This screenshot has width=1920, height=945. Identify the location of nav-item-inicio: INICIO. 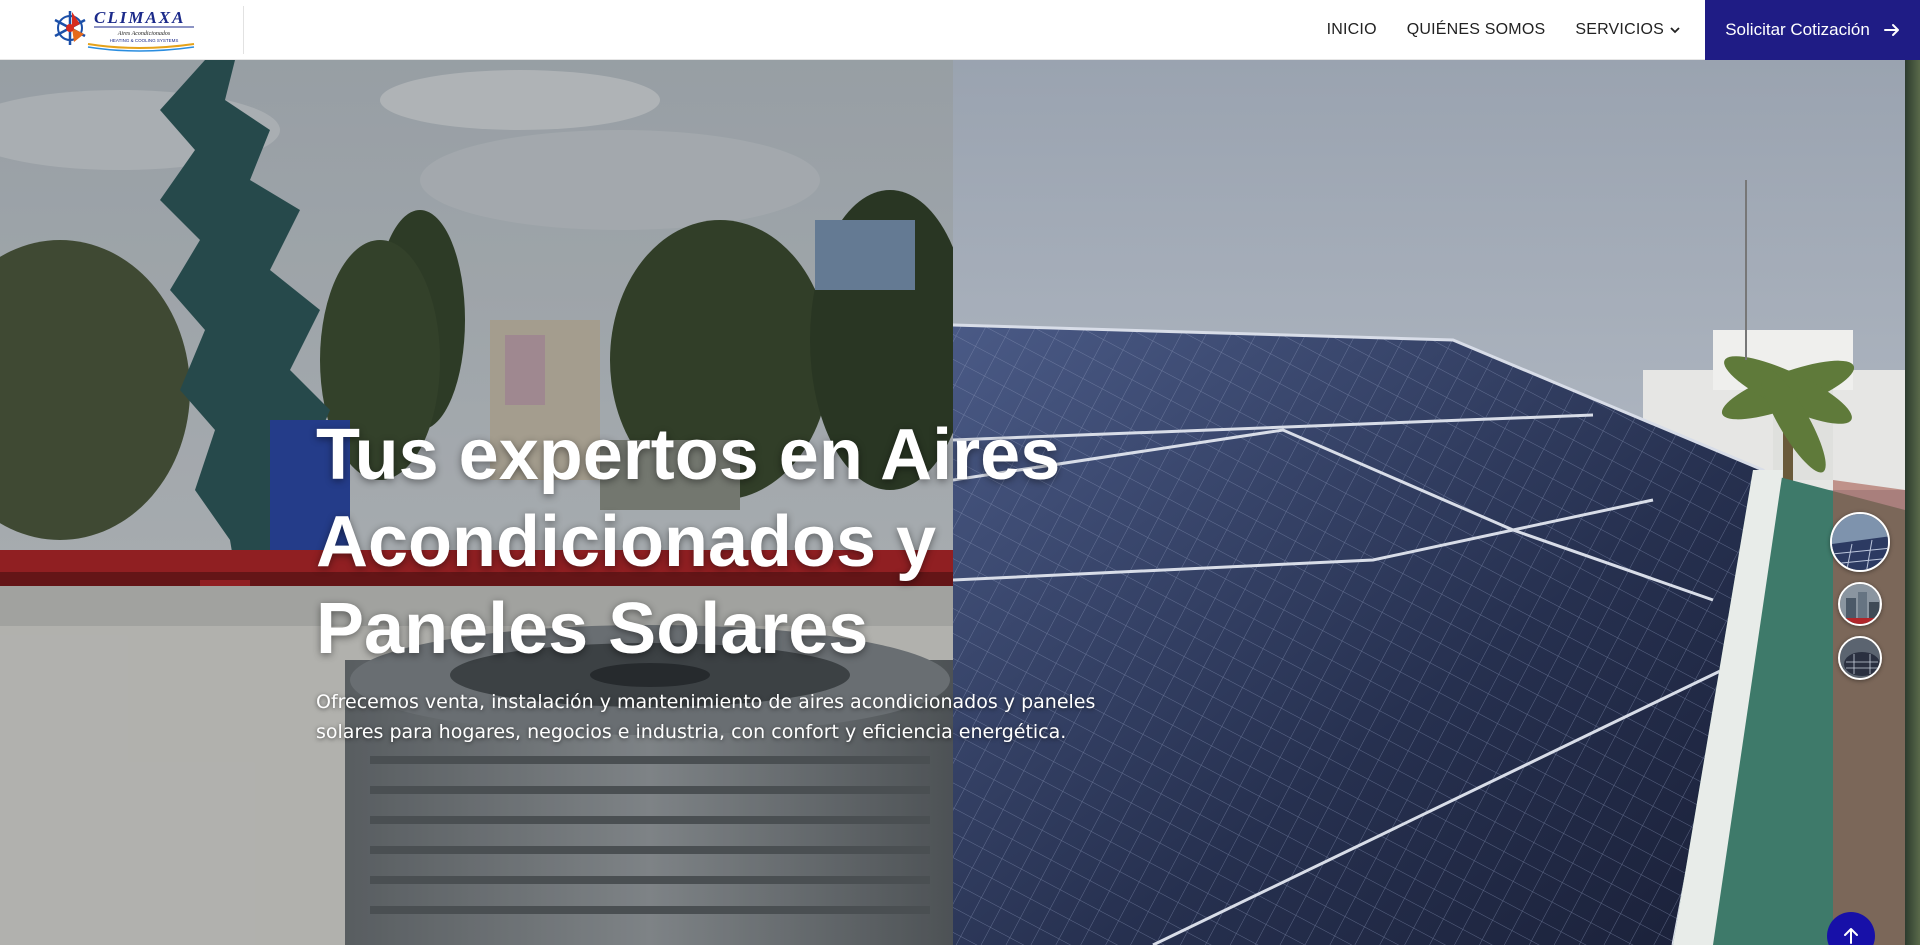
(1352, 30).